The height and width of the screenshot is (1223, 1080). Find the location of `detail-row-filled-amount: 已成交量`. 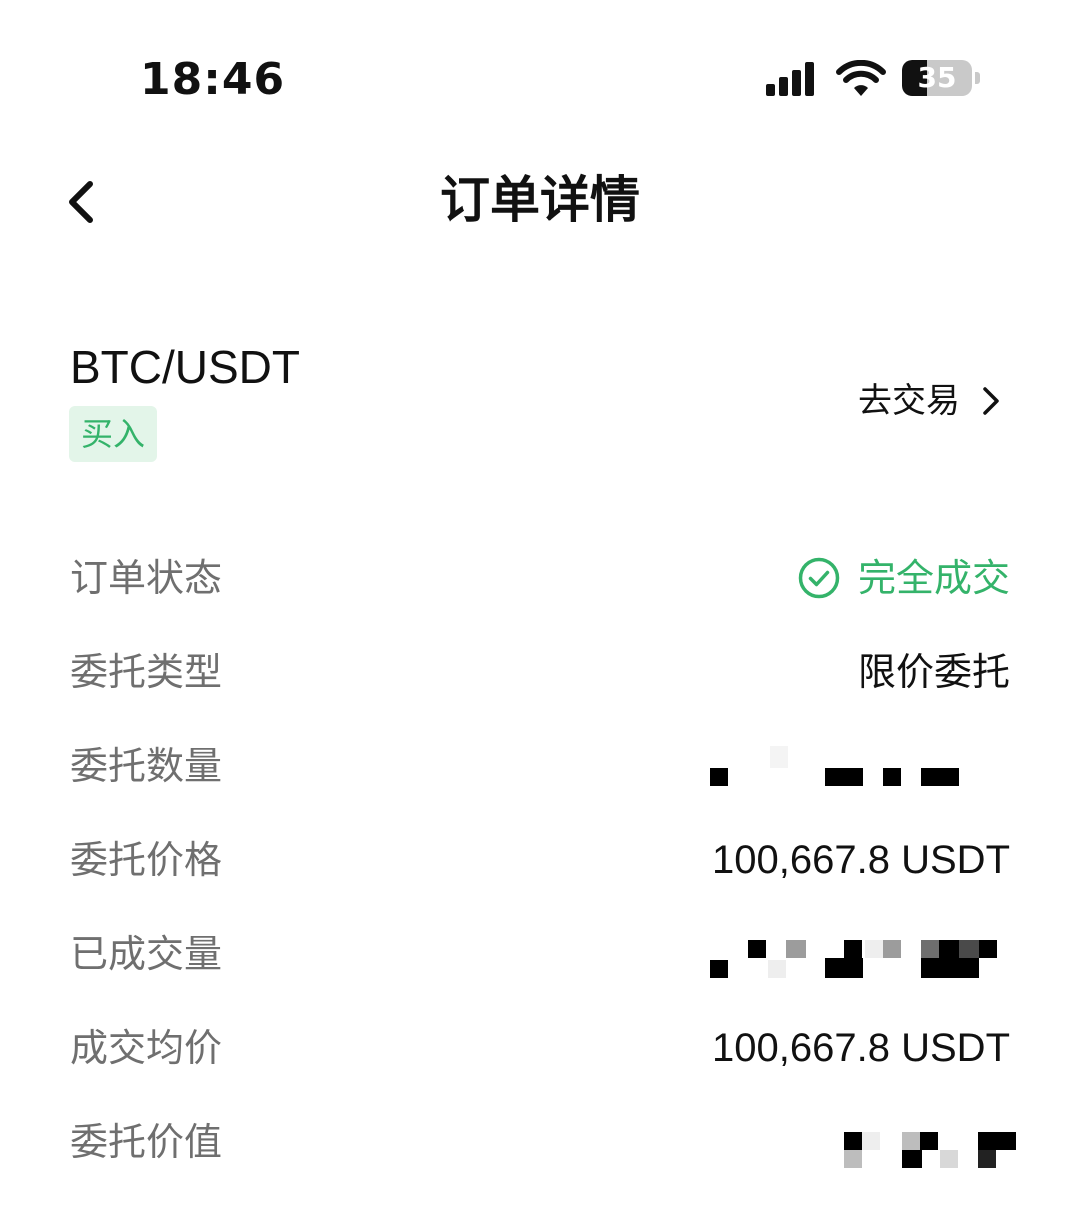

detail-row-filled-amount: 已成交量 is located at coordinates (540, 954).